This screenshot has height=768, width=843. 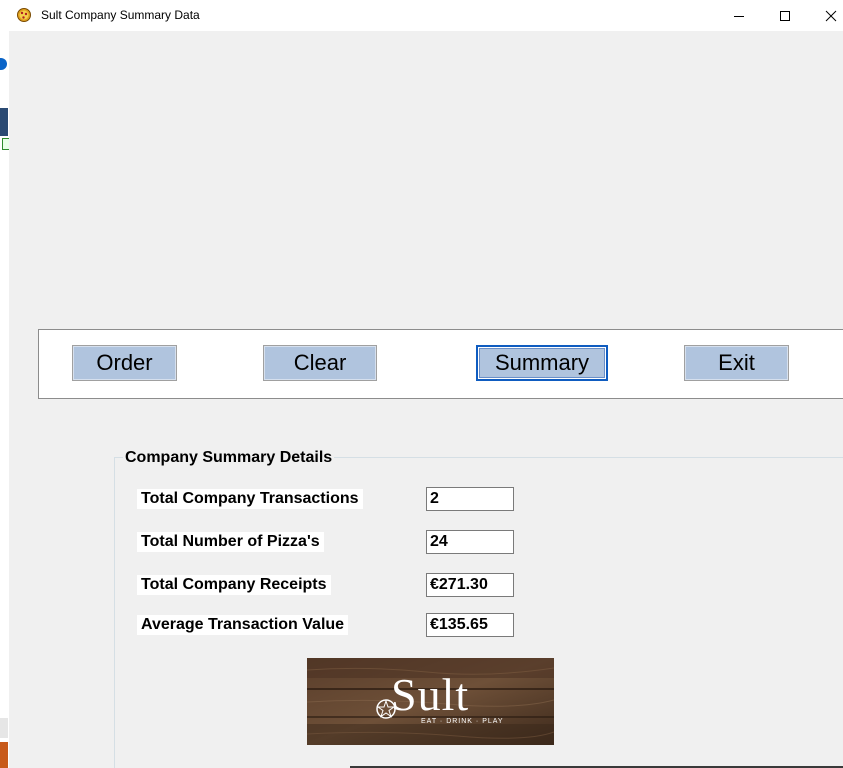 What do you see at coordinates (3, 64) in the screenshot?
I see `background-app-icon` at bounding box center [3, 64].